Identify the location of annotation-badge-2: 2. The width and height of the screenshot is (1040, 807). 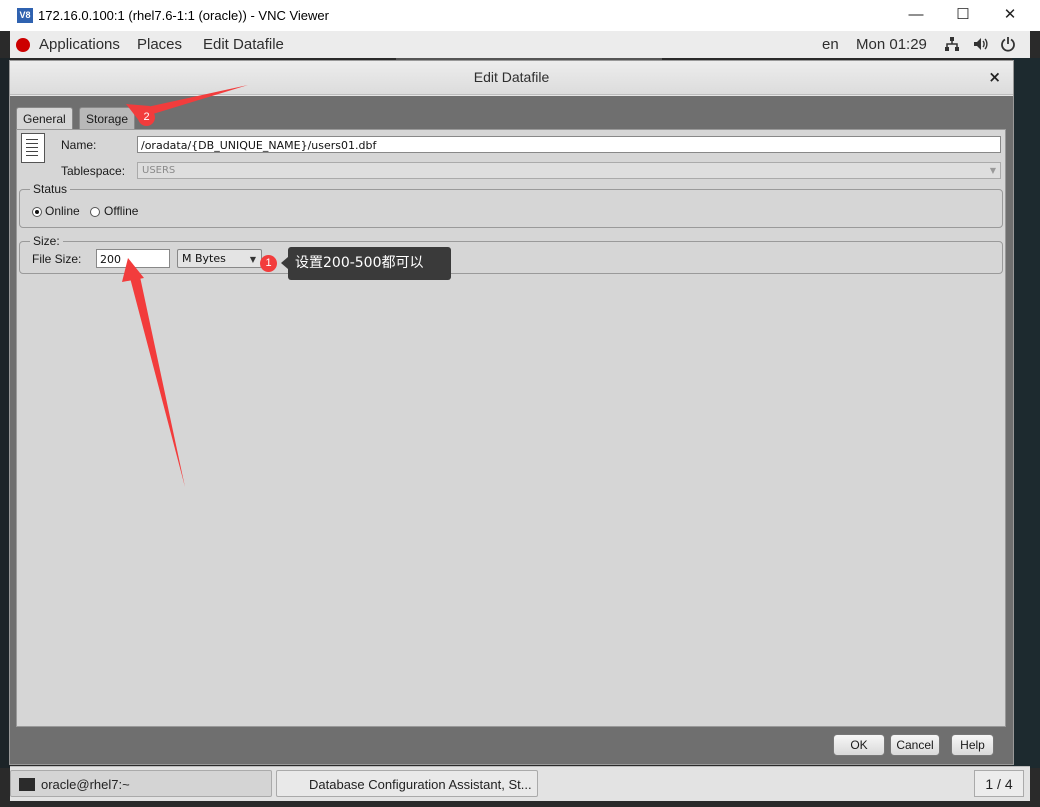
(146, 117).